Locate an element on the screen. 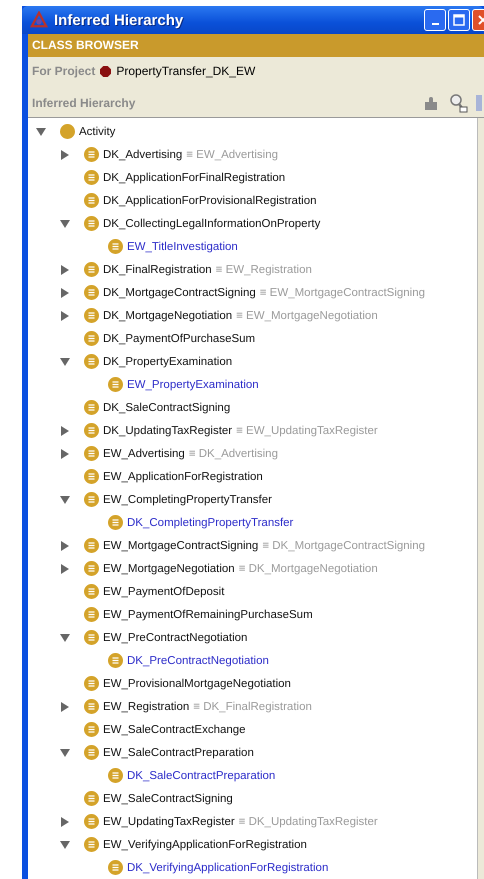 The image size is (484, 879). class-name: EW_ApplicationForRegistration is located at coordinates (183, 476).